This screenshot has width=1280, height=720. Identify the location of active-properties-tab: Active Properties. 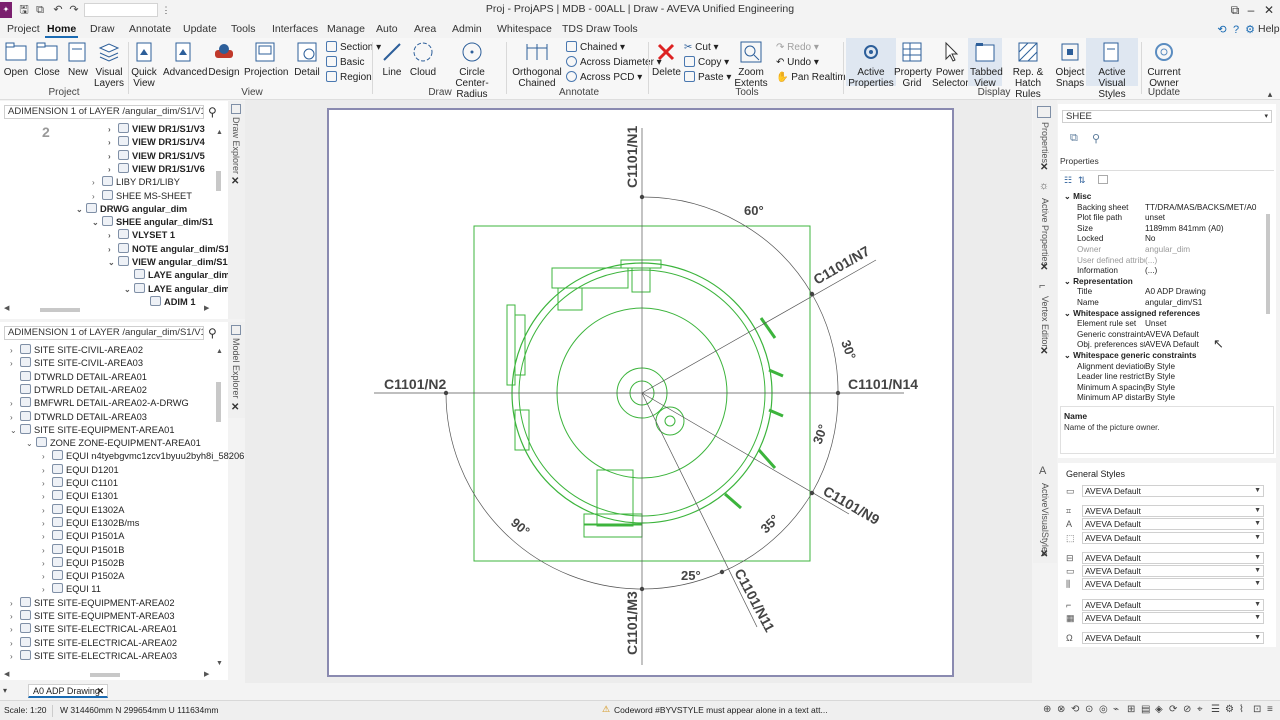
(1045, 232).